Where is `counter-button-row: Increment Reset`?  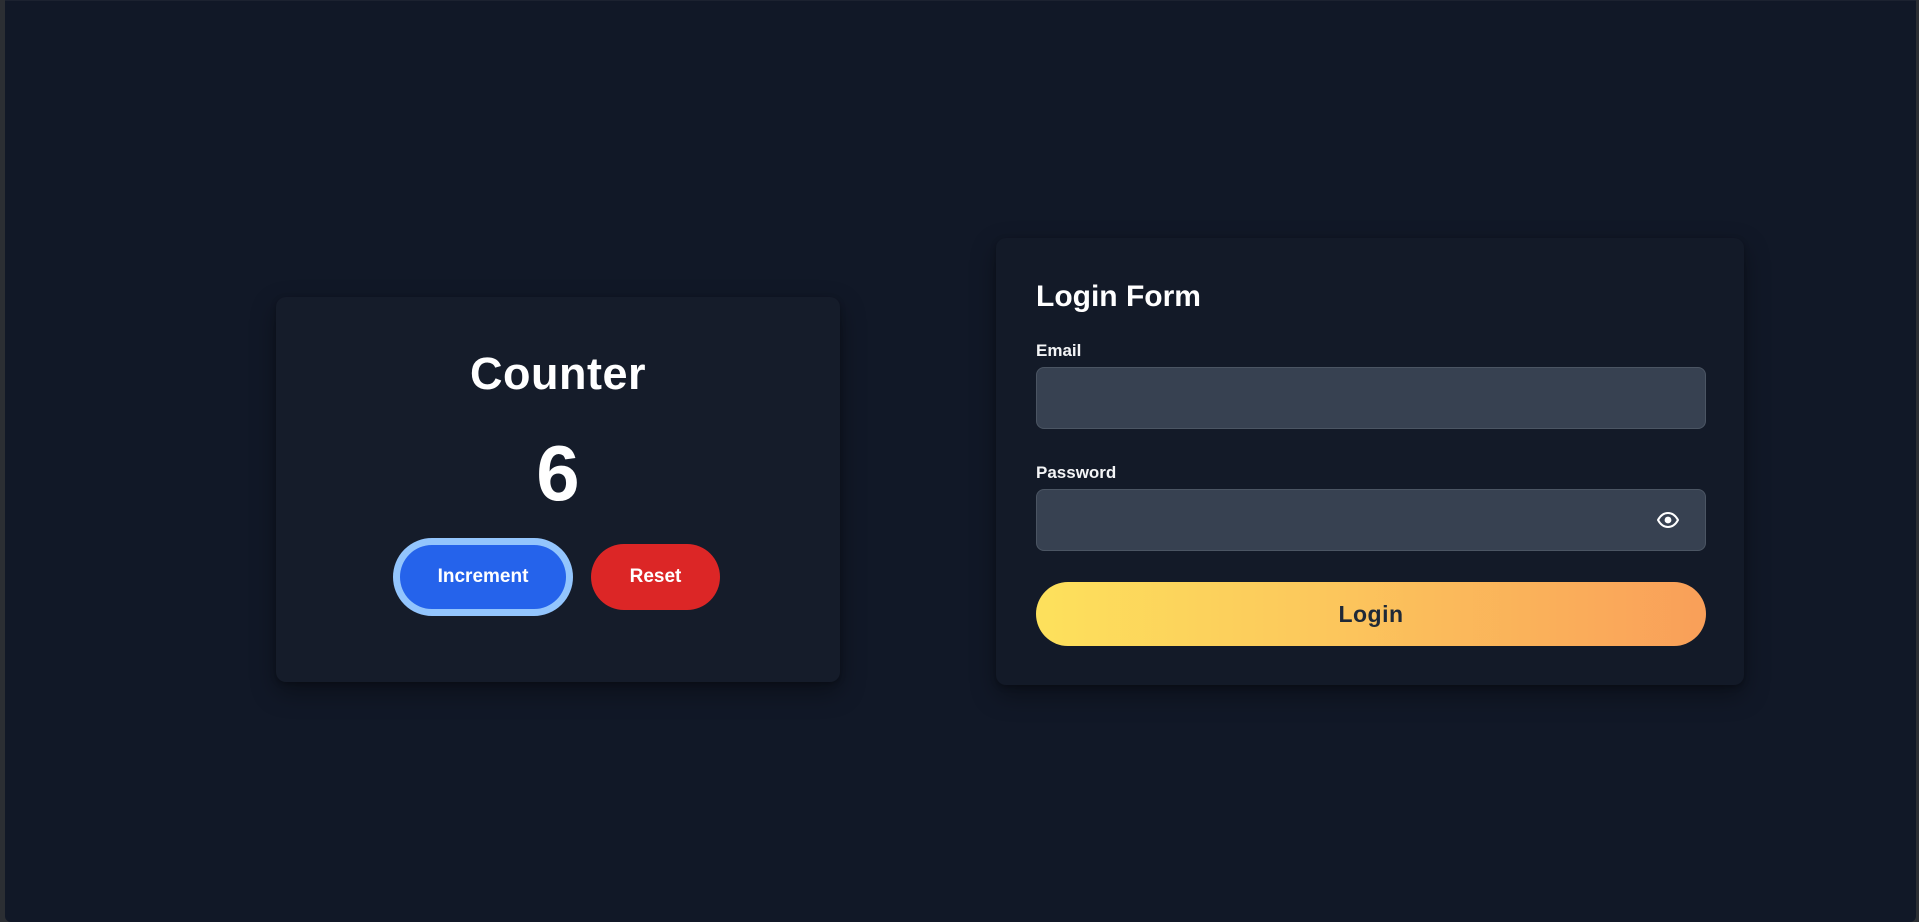
counter-button-row: Increment Reset is located at coordinates (558, 577).